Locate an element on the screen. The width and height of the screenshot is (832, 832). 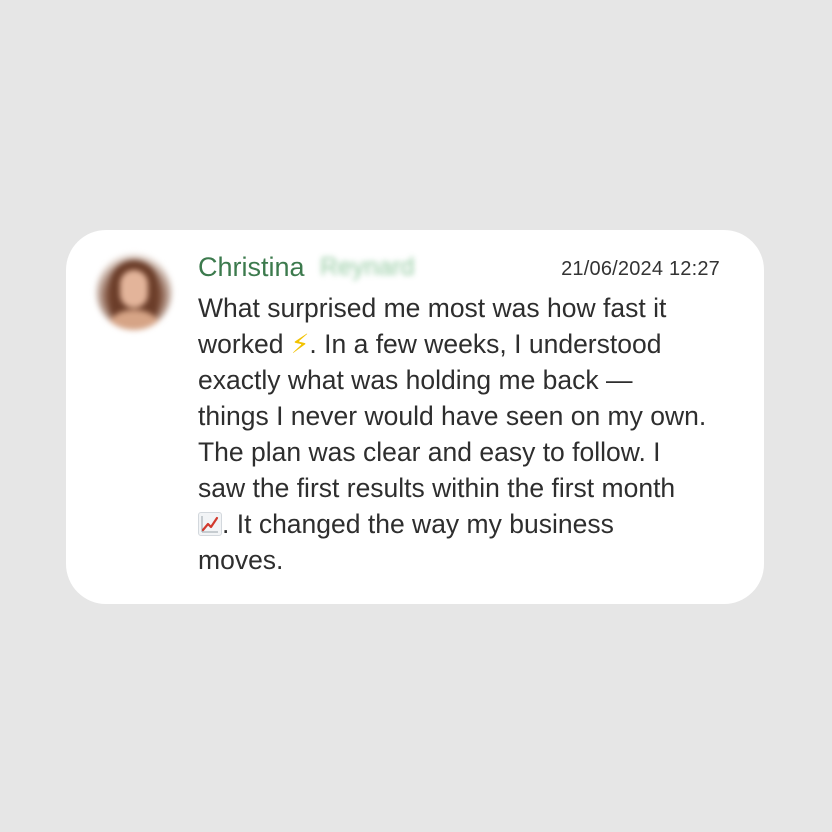
avatar-face is located at coordinates (134, 289).